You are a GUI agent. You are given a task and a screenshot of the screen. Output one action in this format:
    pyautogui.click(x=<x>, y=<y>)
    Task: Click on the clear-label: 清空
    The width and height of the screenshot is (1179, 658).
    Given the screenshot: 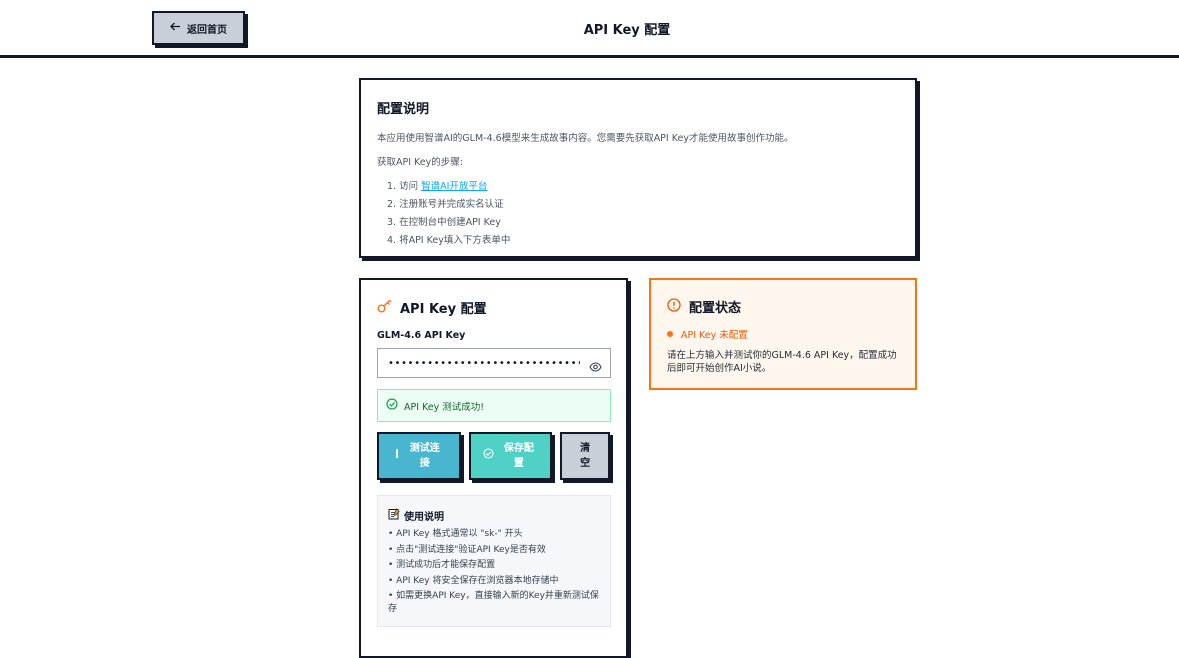 What is the action you would take?
    pyautogui.click(x=585, y=456)
    